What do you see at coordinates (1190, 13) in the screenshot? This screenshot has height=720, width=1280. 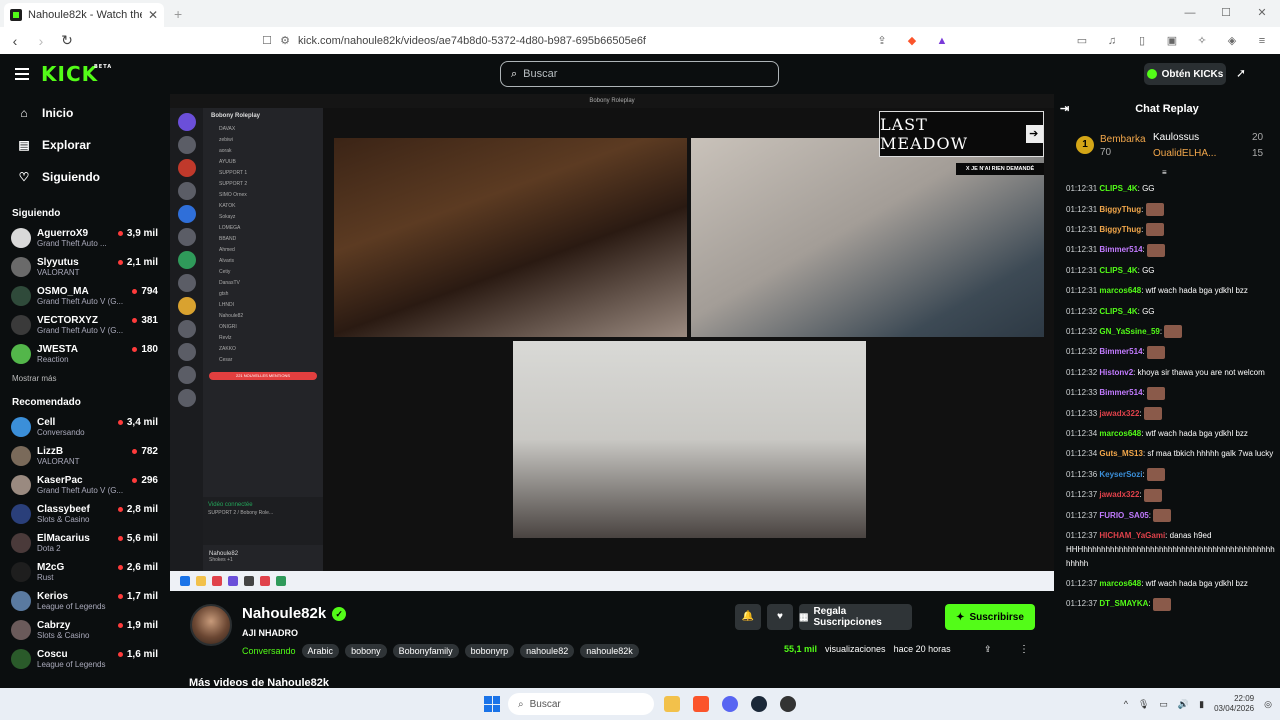 I see `minimize-icon: —` at bounding box center [1190, 13].